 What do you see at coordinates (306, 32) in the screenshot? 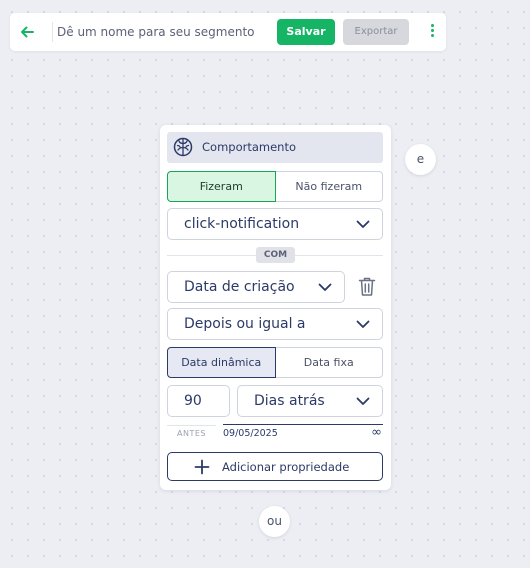
I see `save-button: Salvar` at bounding box center [306, 32].